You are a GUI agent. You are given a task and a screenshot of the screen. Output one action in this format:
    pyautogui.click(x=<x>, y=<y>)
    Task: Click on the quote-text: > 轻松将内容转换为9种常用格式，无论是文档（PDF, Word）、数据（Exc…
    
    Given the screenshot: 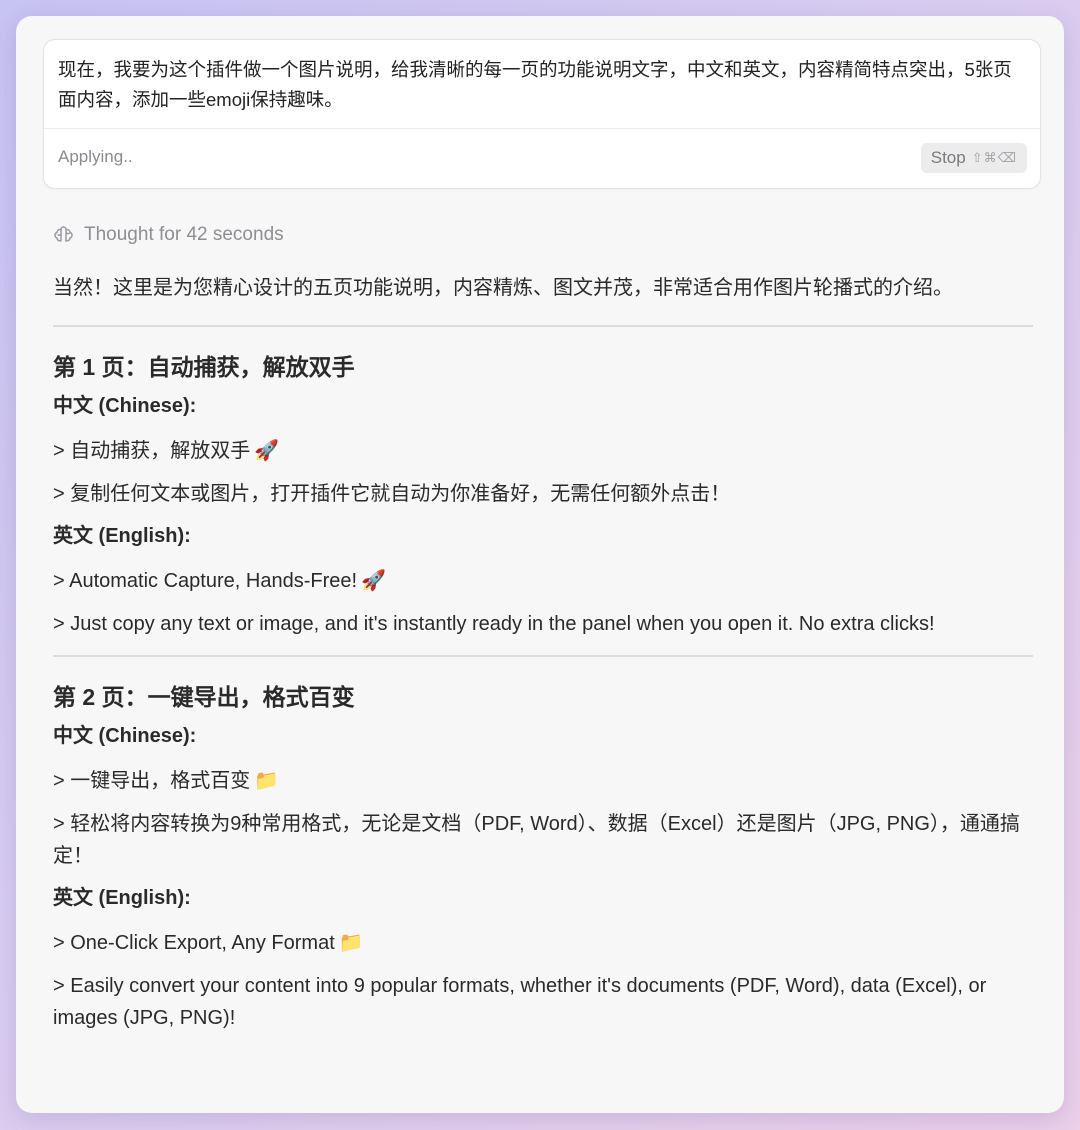 What is the action you would take?
    pyautogui.click(x=536, y=840)
    